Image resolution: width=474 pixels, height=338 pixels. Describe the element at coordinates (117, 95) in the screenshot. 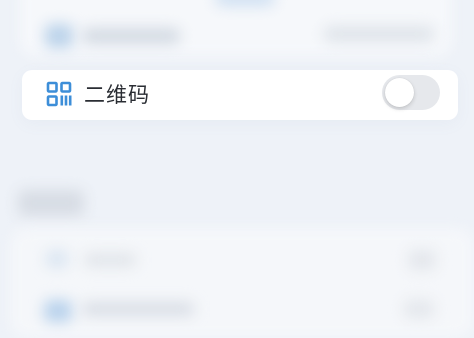

I see `qr-code-label: 二维码` at that location.